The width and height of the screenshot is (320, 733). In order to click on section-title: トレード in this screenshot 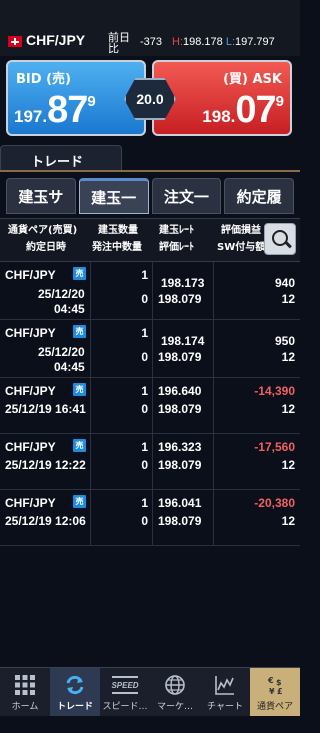, I will do `click(57, 162)`.